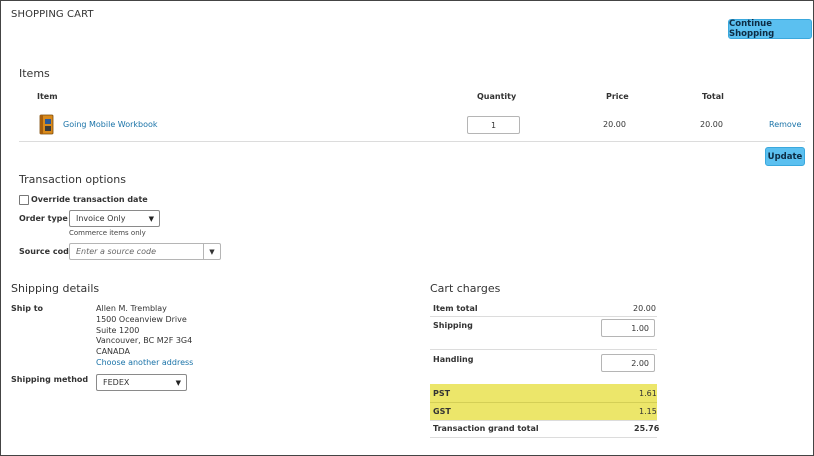 The width and height of the screenshot is (814, 456). What do you see at coordinates (50, 379) in the screenshot?
I see `shipping-method-label: Shipping method` at bounding box center [50, 379].